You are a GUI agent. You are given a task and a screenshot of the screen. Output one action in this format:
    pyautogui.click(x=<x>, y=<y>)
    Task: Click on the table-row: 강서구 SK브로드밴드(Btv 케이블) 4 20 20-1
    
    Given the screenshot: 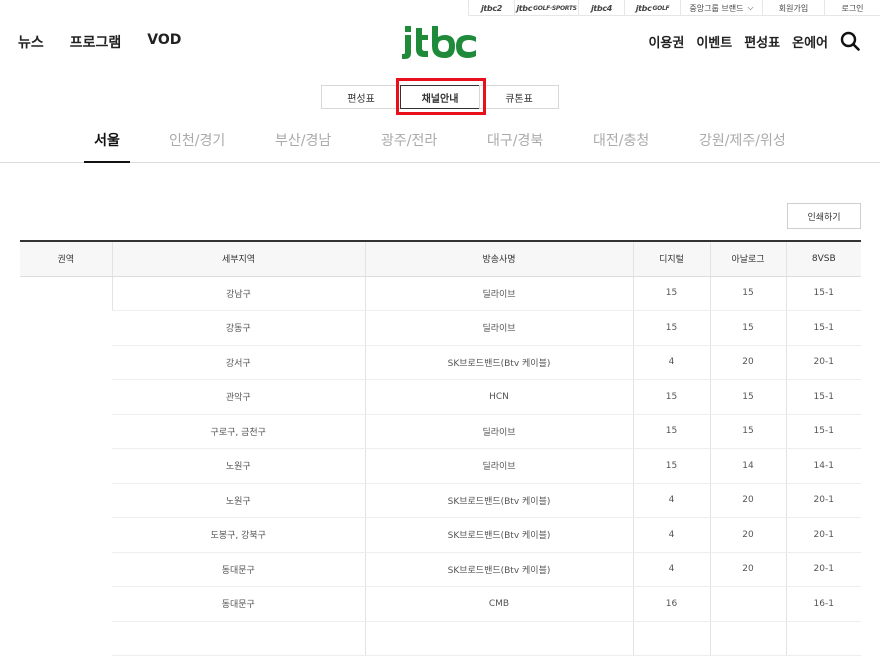 What is the action you would take?
    pyautogui.click(x=440, y=362)
    